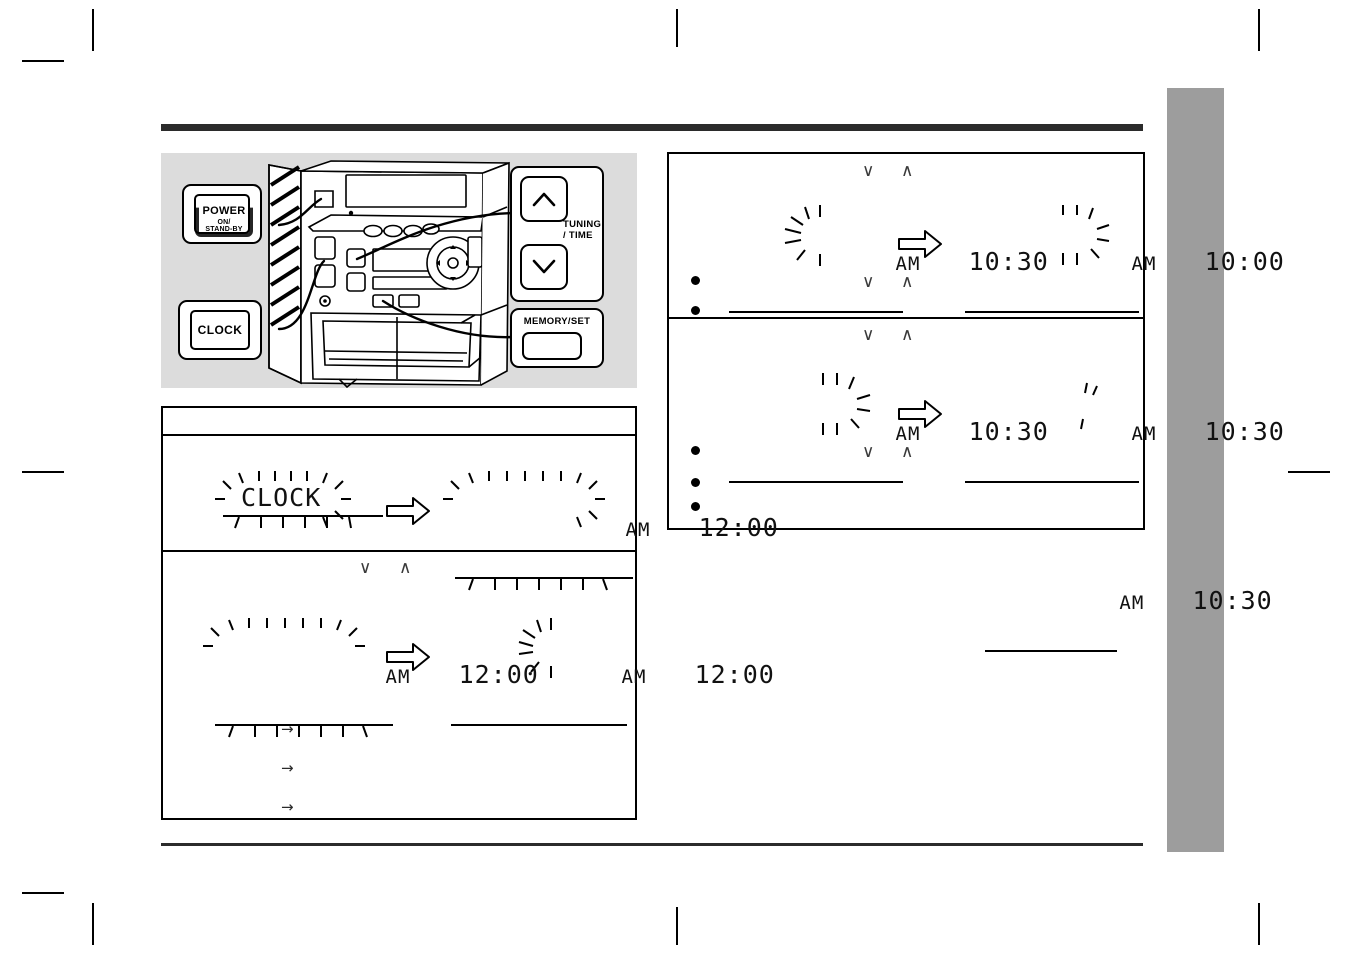 The image size is (1351, 954). Describe the element at coordinates (43, 893) in the screenshot. I see `crop-mark-bottom-left-horizontal` at that location.